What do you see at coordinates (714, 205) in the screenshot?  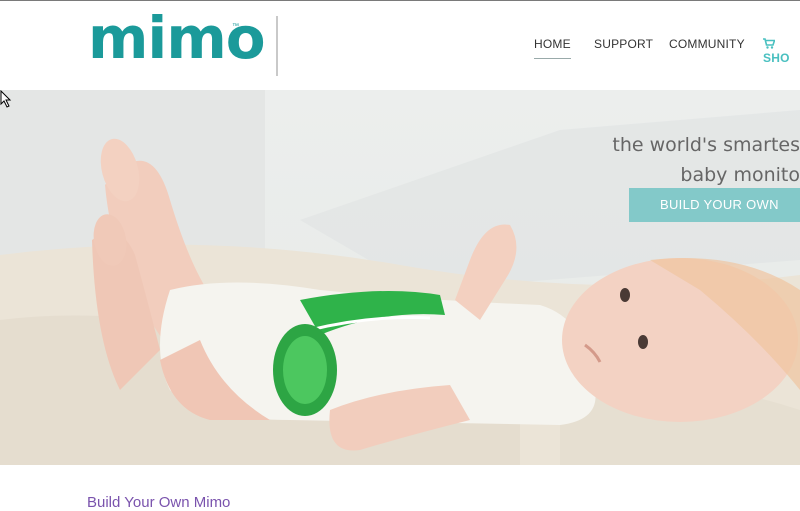 I see `build-your-own-button: BUILD YOUR OWN` at bounding box center [714, 205].